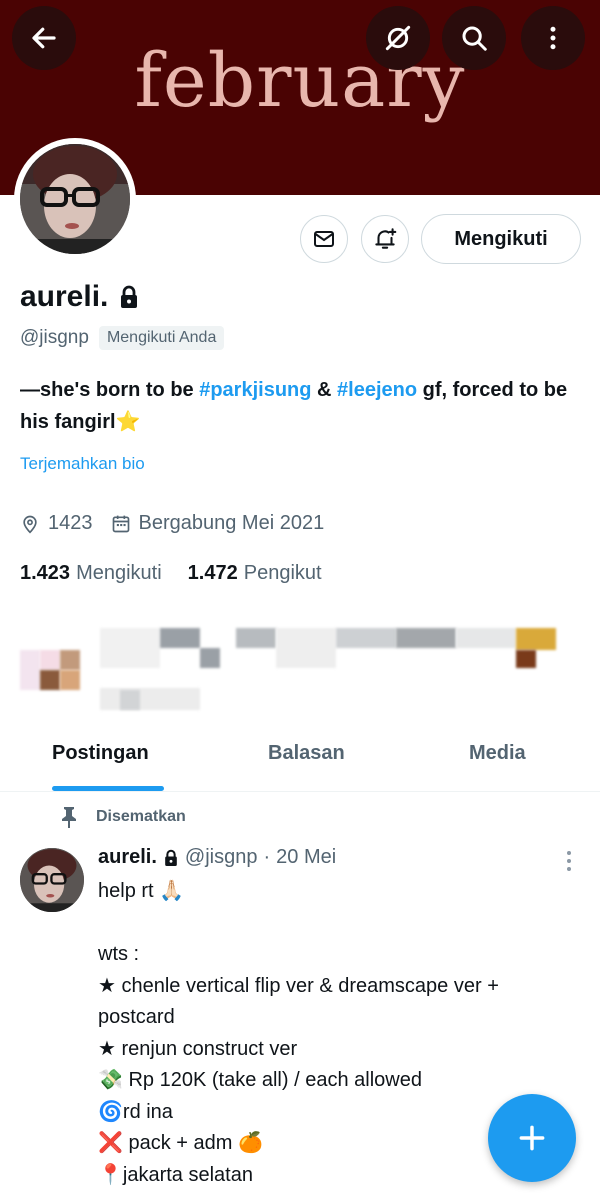 The height and width of the screenshot is (1200, 600). Describe the element at coordinates (338, 924) in the screenshot. I see `post-line` at that location.